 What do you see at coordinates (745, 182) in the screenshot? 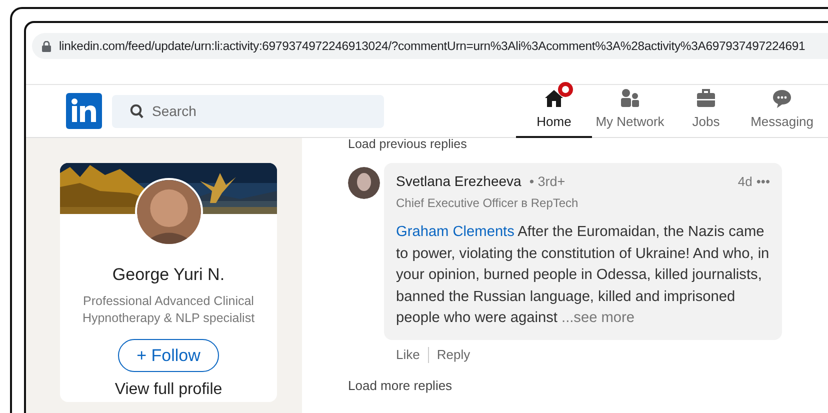
I see `comment-time: 4d` at bounding box center [745, 182].